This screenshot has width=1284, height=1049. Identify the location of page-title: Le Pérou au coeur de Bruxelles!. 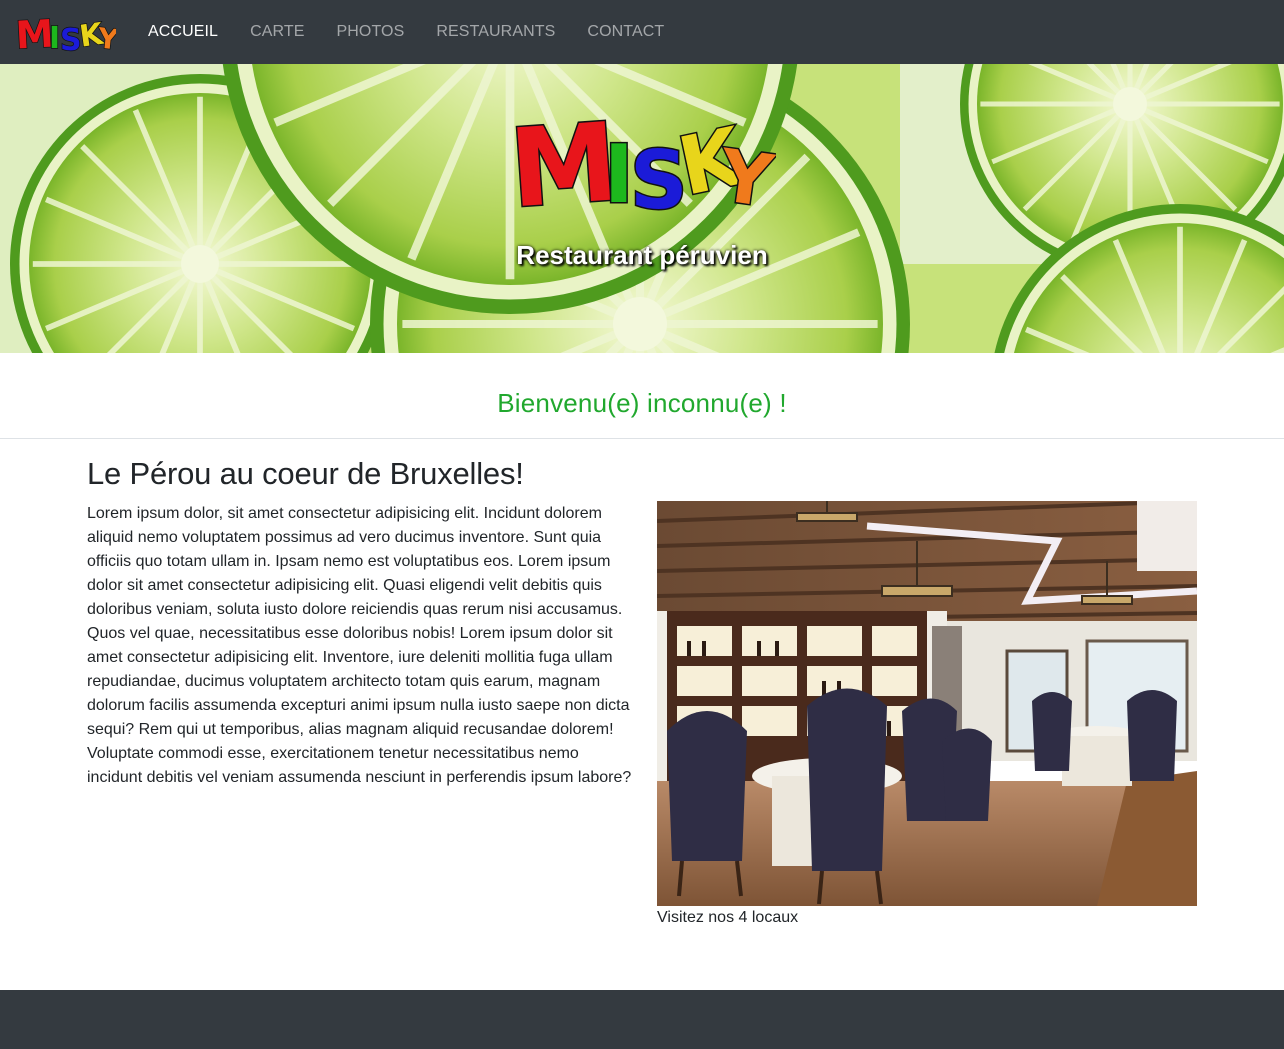
(305, 473).